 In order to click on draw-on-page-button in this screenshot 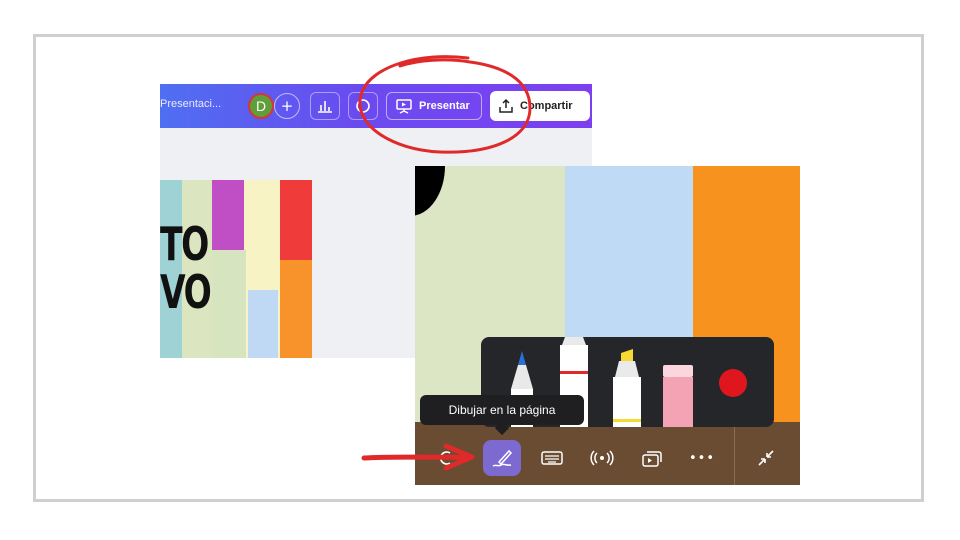, I will do `click(502, 458)`.